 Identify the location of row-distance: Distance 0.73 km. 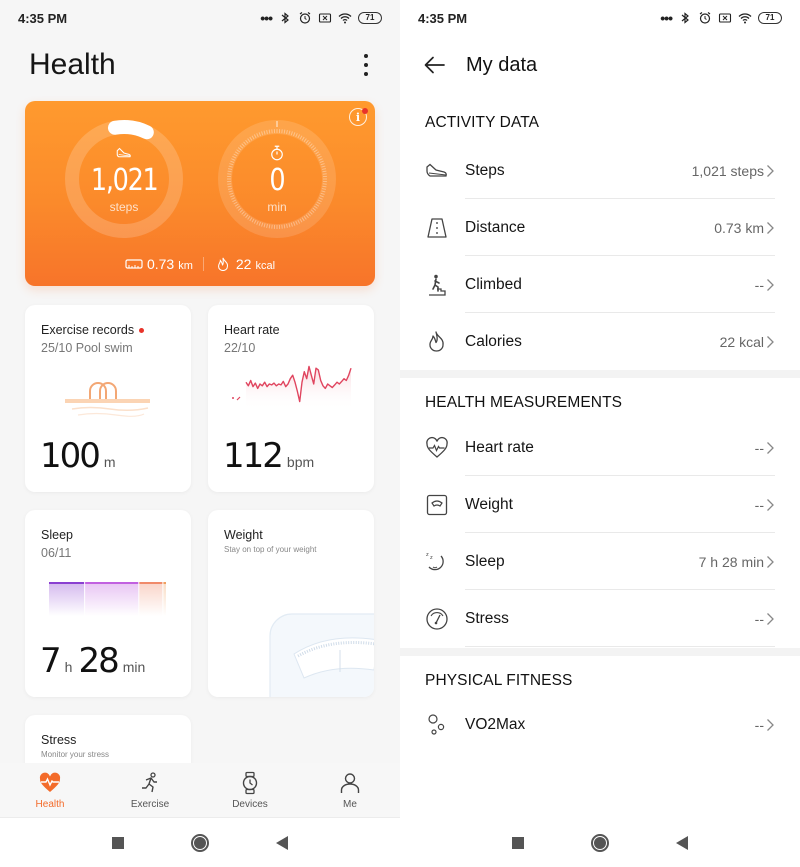
(600, 227).